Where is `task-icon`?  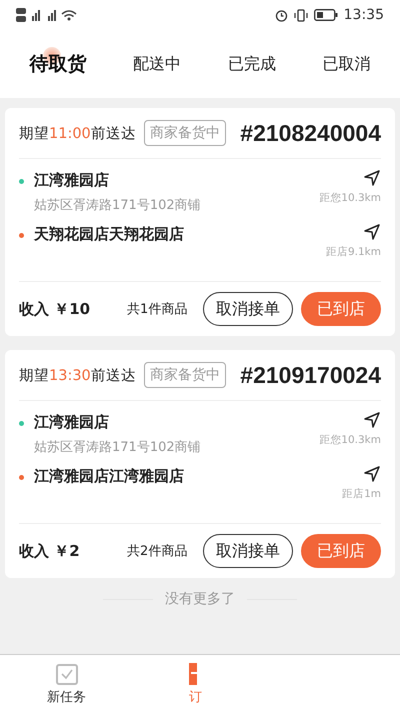 task-icon is located at coordinates (67, 674).